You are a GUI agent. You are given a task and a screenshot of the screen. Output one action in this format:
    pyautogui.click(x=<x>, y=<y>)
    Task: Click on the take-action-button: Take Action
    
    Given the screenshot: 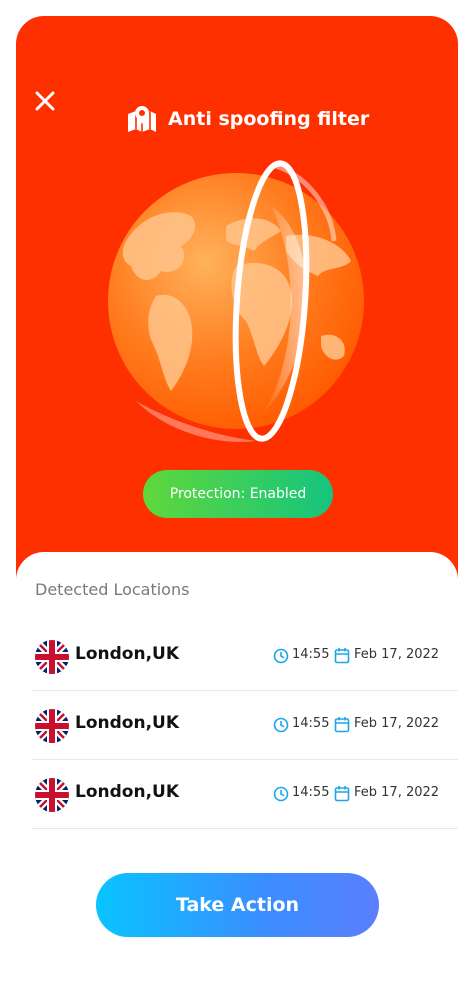 What is the action you would take?
    pyautogui.click(x=237, y=905)
    